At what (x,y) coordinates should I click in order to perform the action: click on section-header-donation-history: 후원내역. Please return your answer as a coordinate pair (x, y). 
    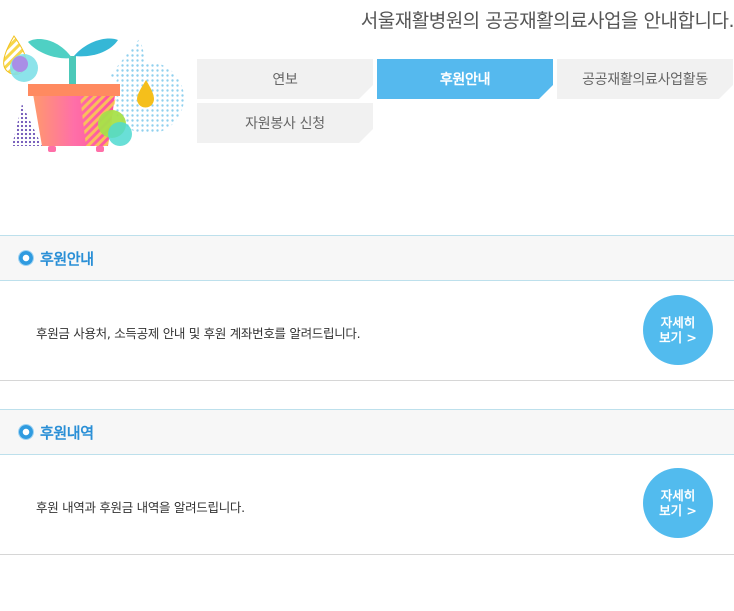
    Looking at the image, I should click on (367, 432).